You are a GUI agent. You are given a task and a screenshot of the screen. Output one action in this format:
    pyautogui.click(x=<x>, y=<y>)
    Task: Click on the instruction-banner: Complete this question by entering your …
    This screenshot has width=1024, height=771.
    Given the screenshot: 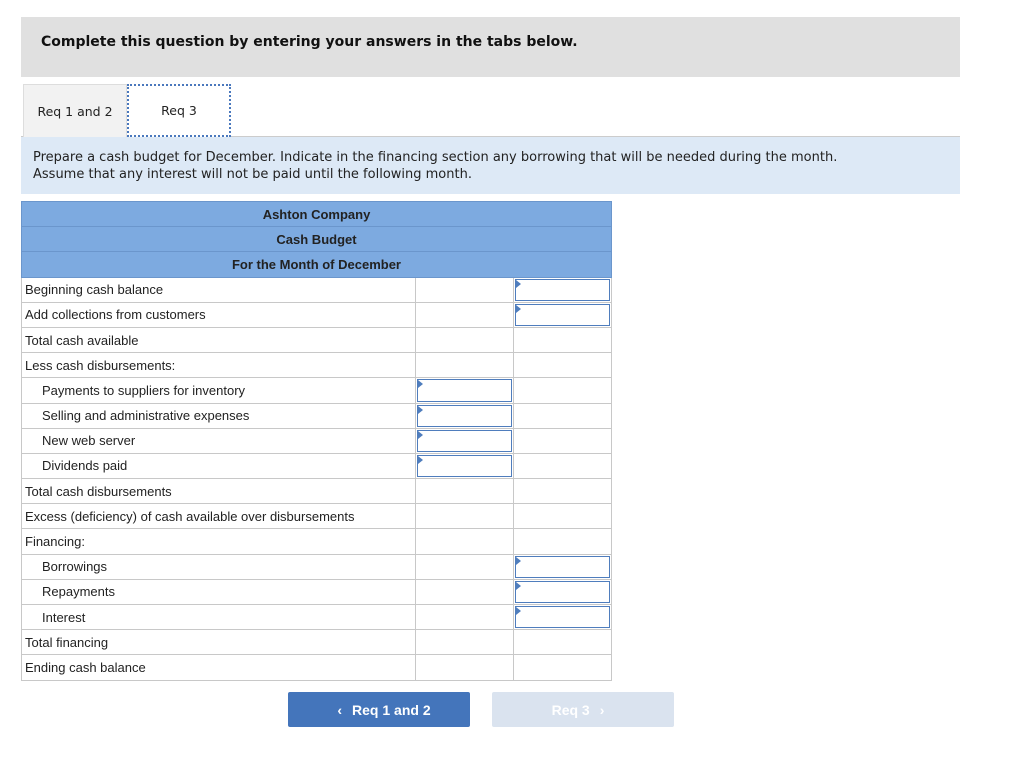 What is the action you would take?
    pyautogui.click(x=490, y=47)
    